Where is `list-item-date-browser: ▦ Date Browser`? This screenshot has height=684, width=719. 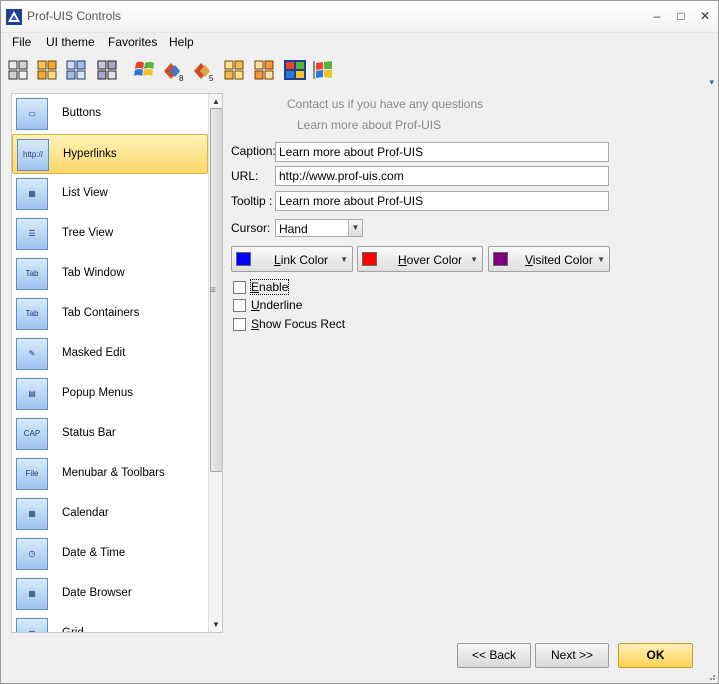
list-item-date-browser: ▦ Date Browser is located at coordinates (110, 594).